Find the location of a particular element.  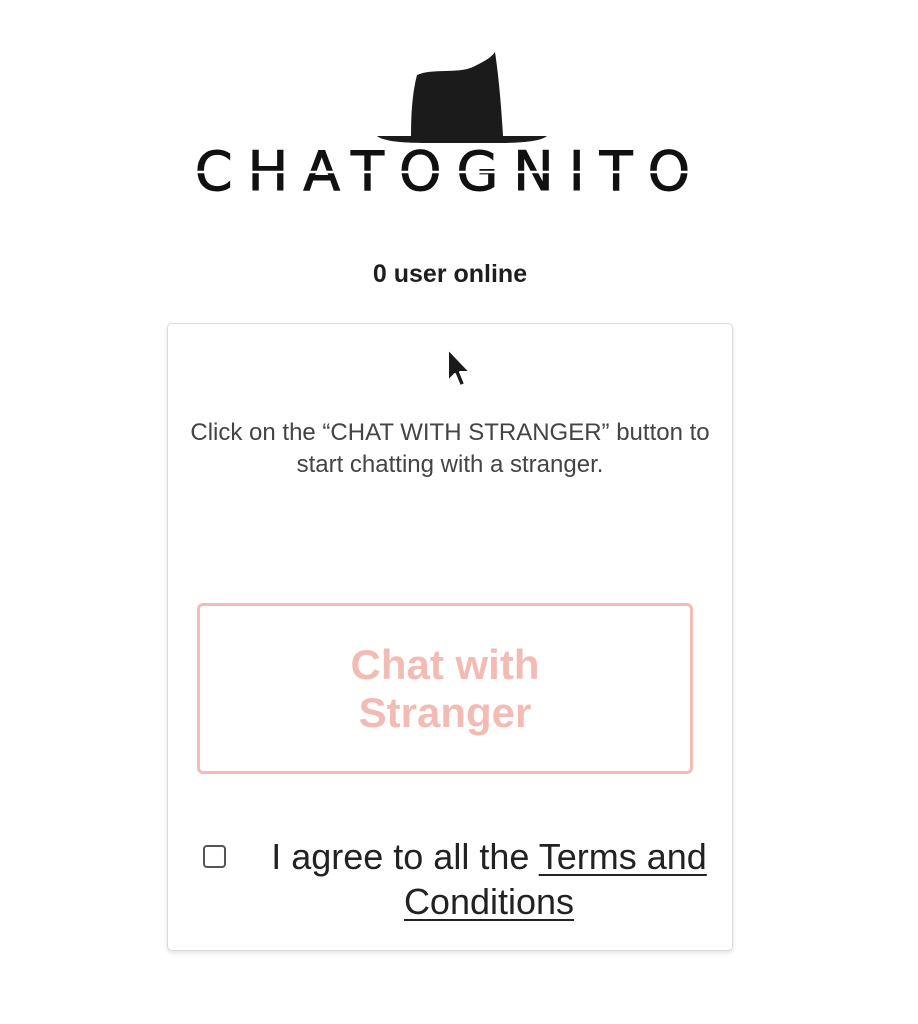

chat-with-stranger-button: Chat with Stranger is located at coordinates (445, 688).